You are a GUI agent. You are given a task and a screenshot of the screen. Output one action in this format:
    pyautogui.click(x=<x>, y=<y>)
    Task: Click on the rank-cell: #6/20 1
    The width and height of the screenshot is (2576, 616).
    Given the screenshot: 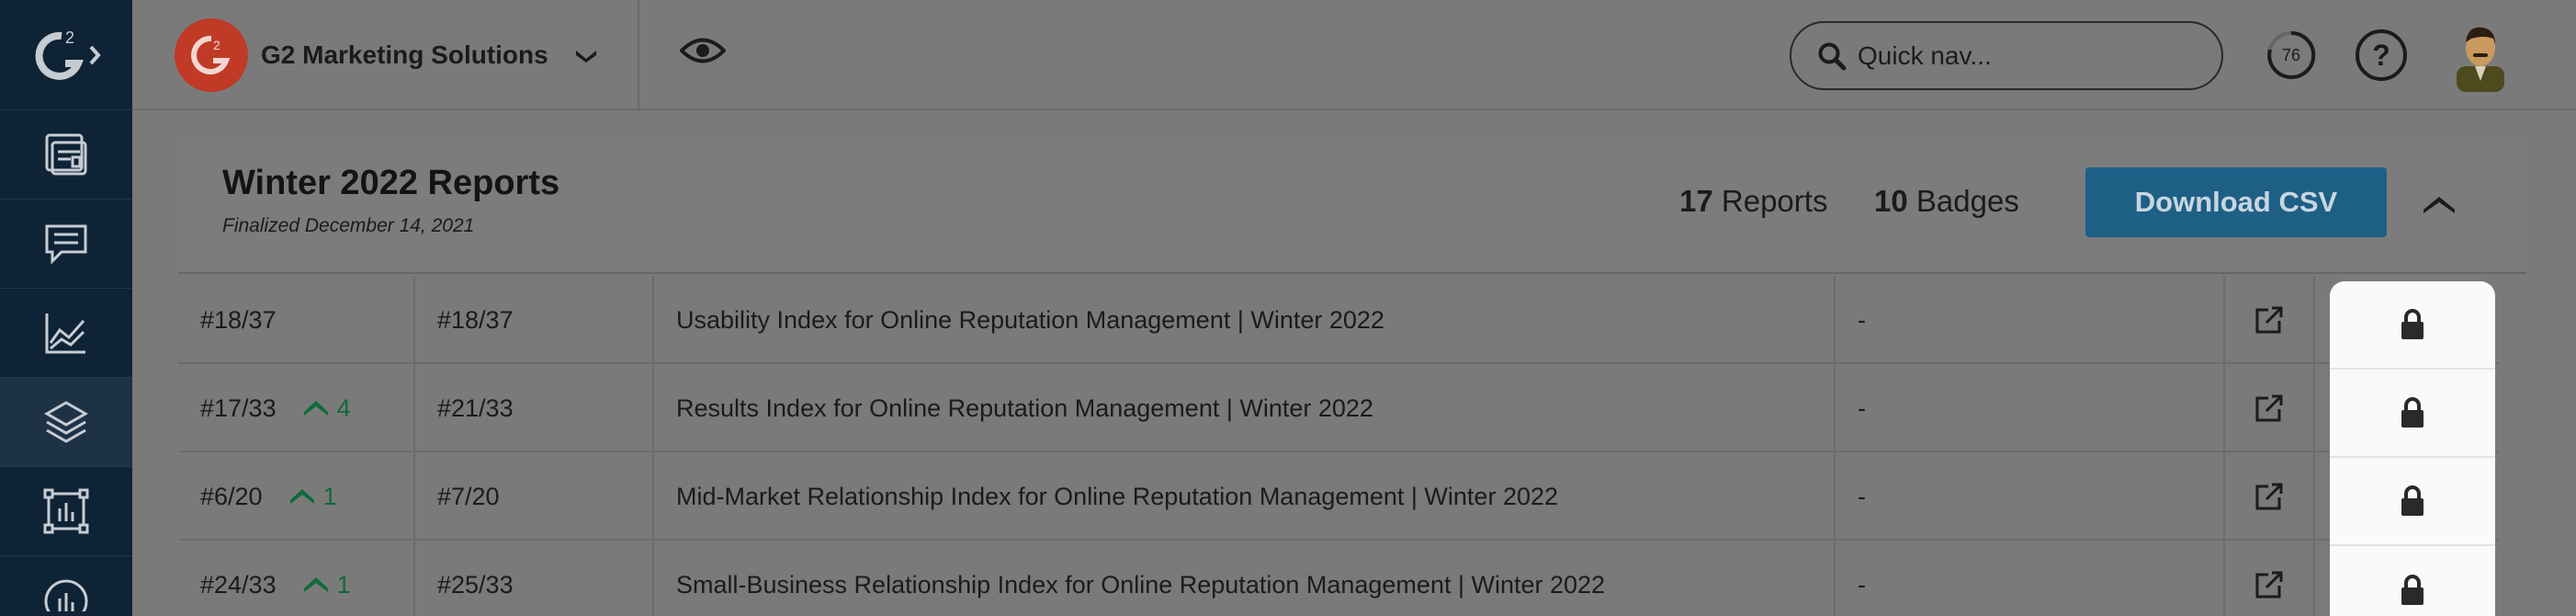 What is the action you would take?
    pyautogui.click(x=296, y=496)
    